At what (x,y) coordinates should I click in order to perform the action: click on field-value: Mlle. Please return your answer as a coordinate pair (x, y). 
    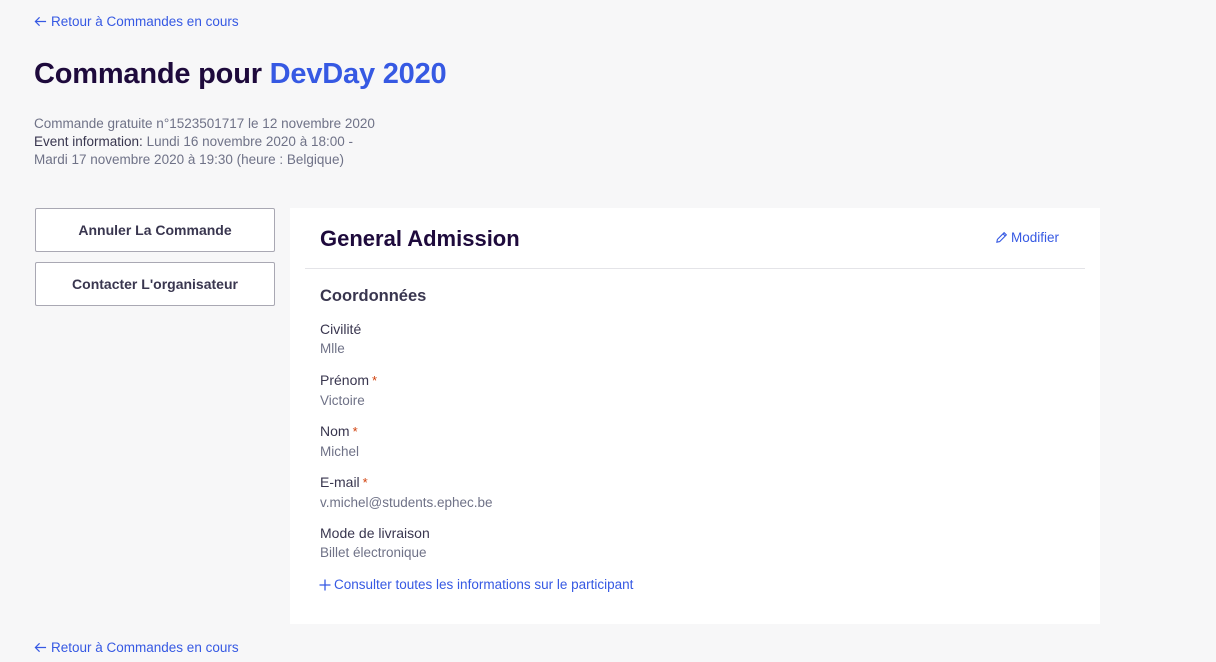
    Looking at the image, I should click on (332, 348).